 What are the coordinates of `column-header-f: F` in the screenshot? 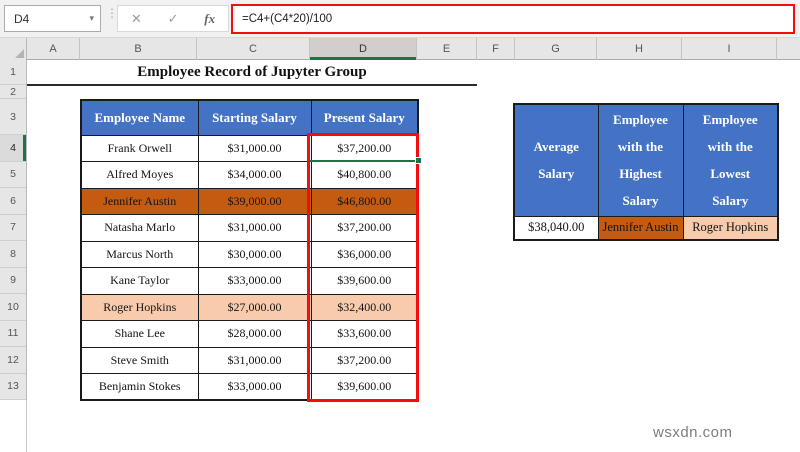 It's located at (496, 49).